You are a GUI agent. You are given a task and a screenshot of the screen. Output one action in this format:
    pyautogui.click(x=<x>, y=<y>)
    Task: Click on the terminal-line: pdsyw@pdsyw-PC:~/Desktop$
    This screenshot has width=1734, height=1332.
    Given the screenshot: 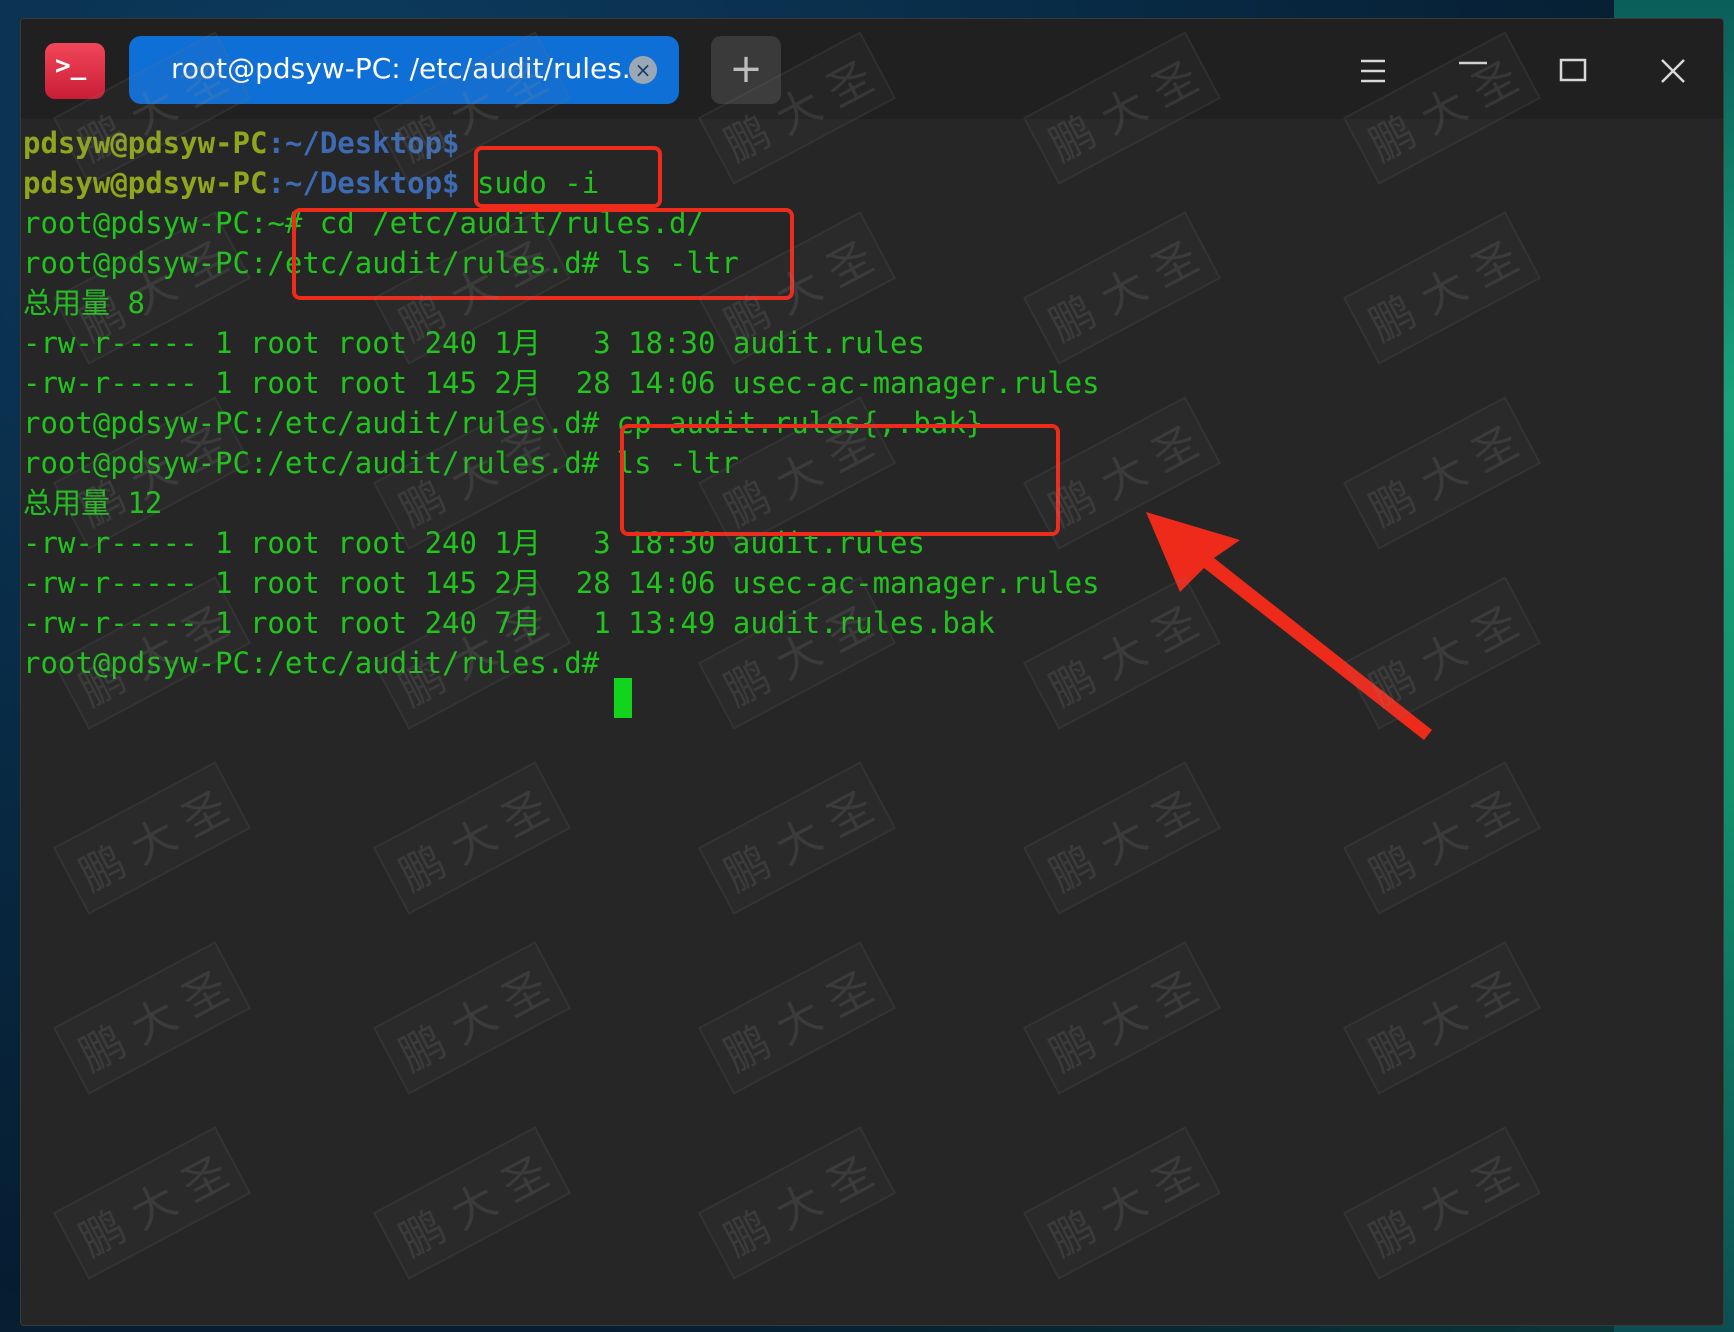 What is the action you would take?
    pyautogui.click(x=241, y=143)
    